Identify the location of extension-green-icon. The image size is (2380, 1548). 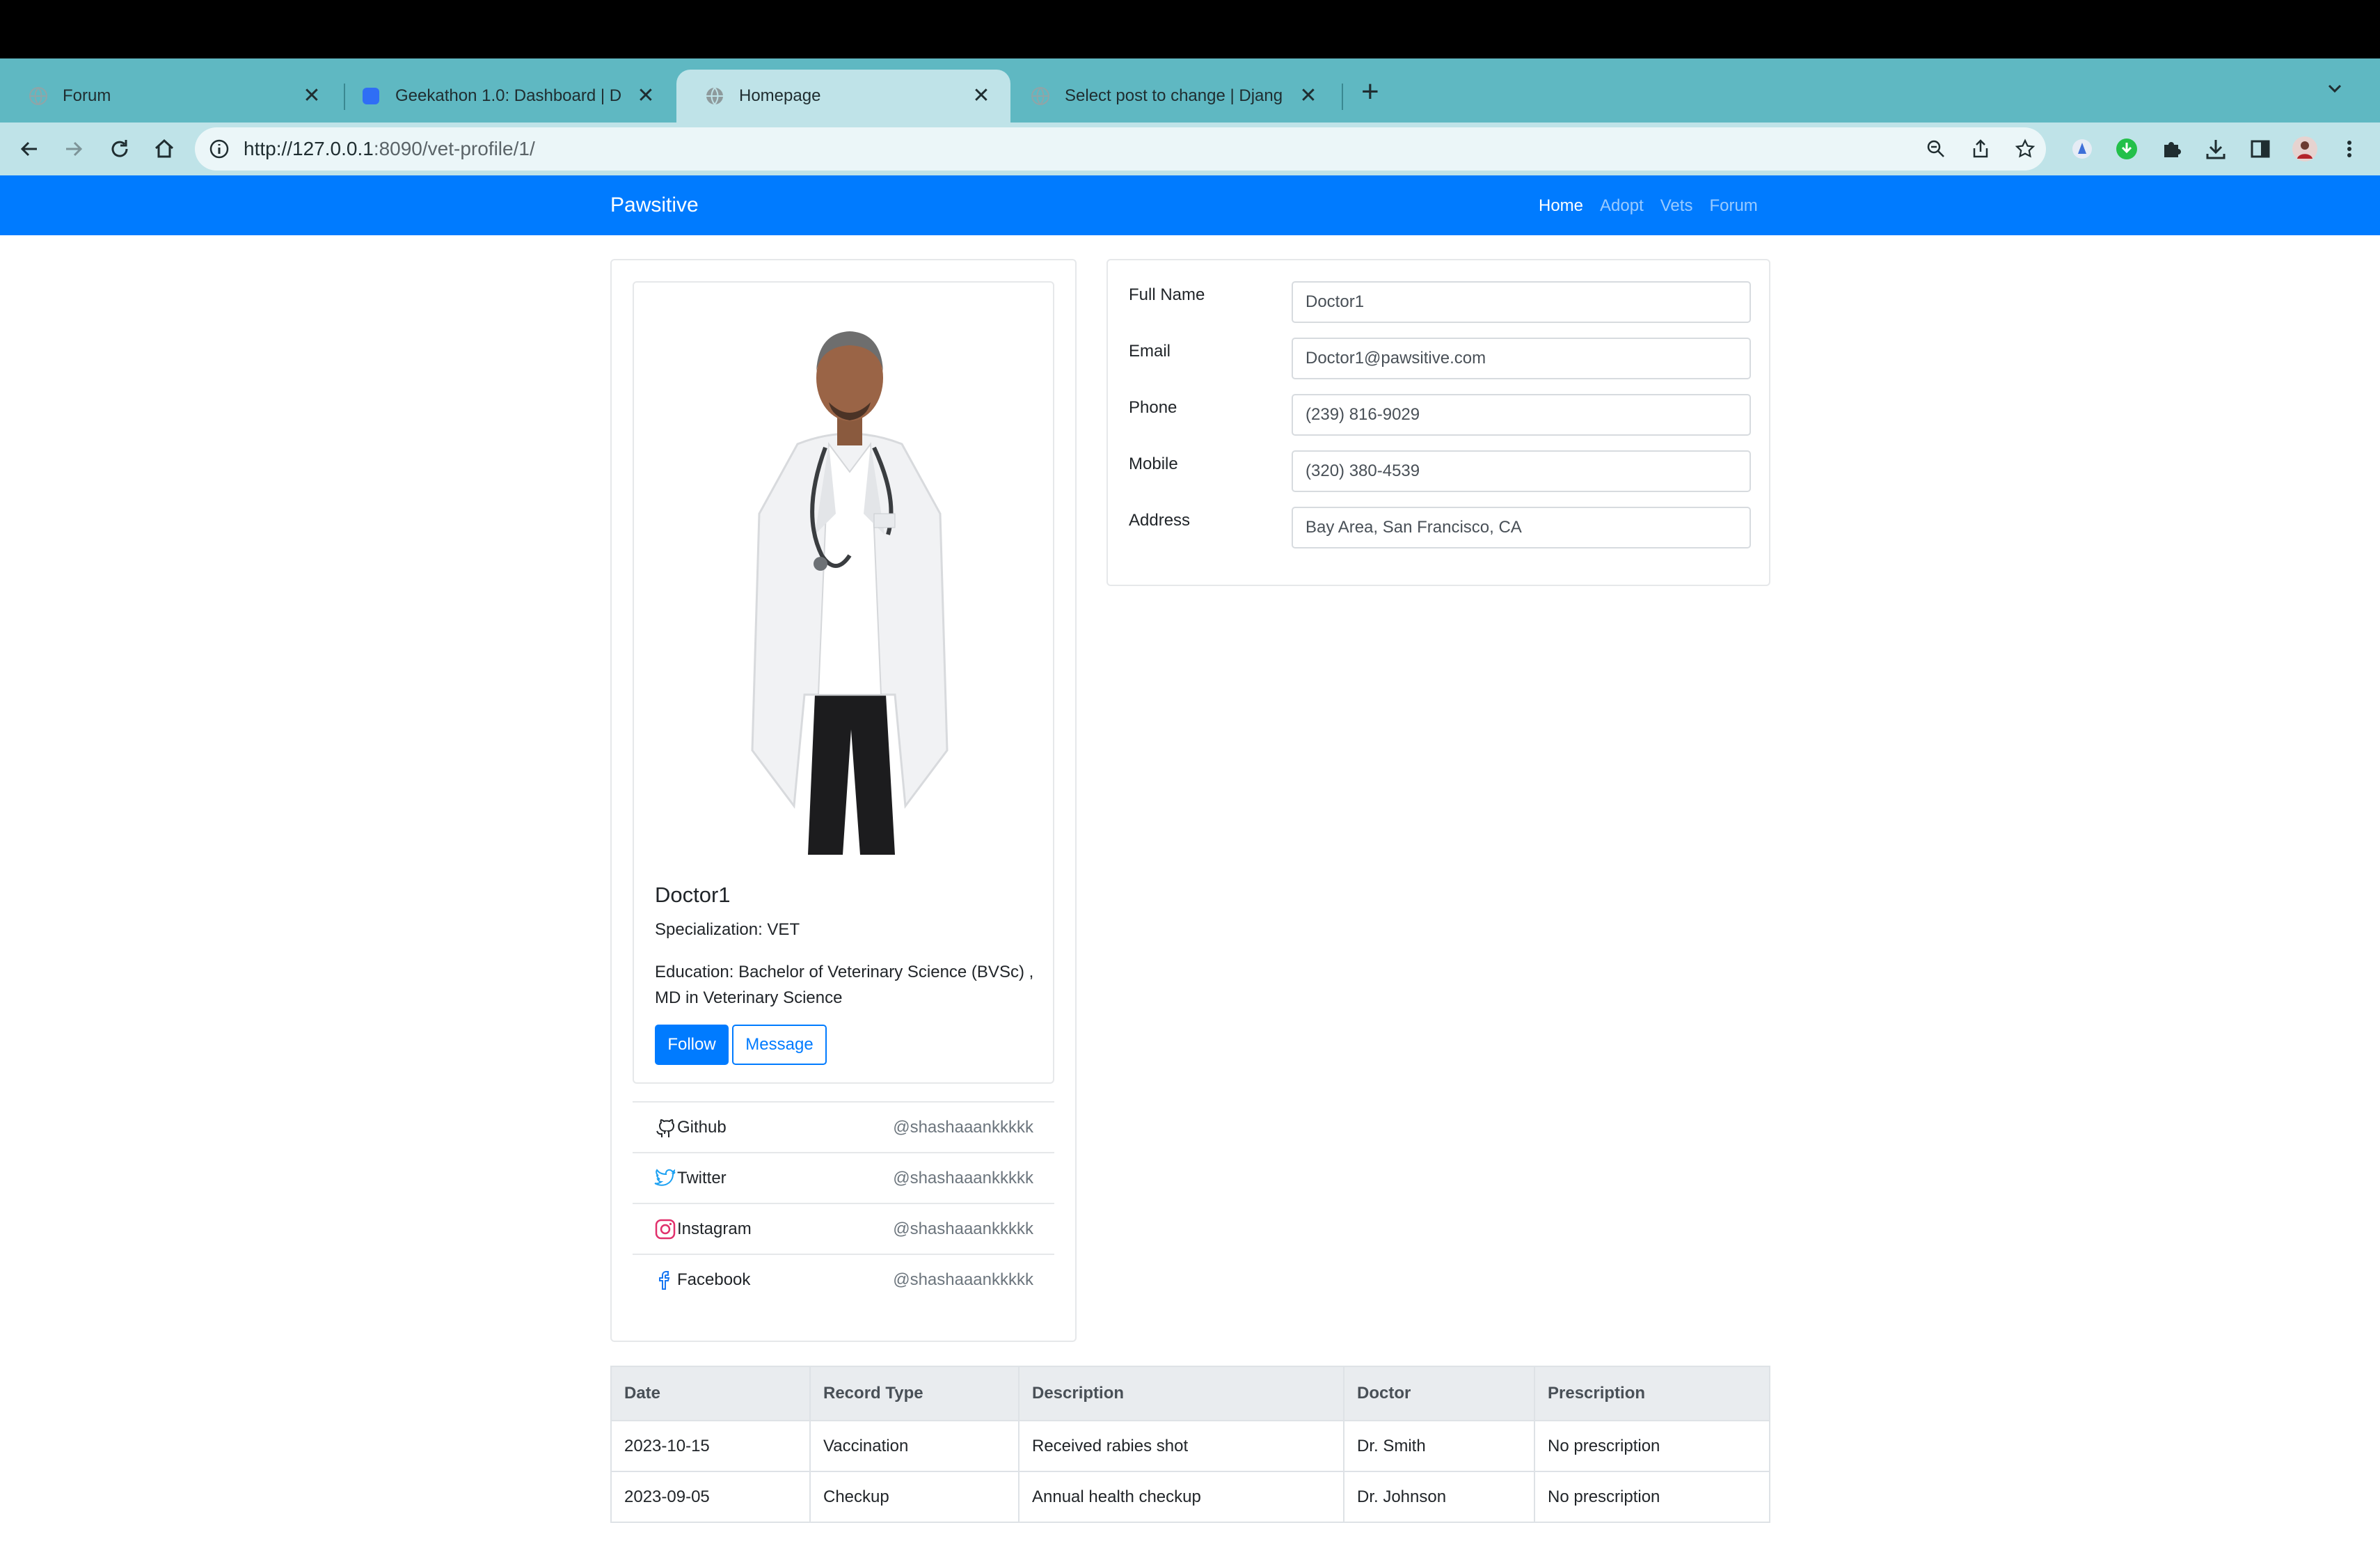
(2126, 148).